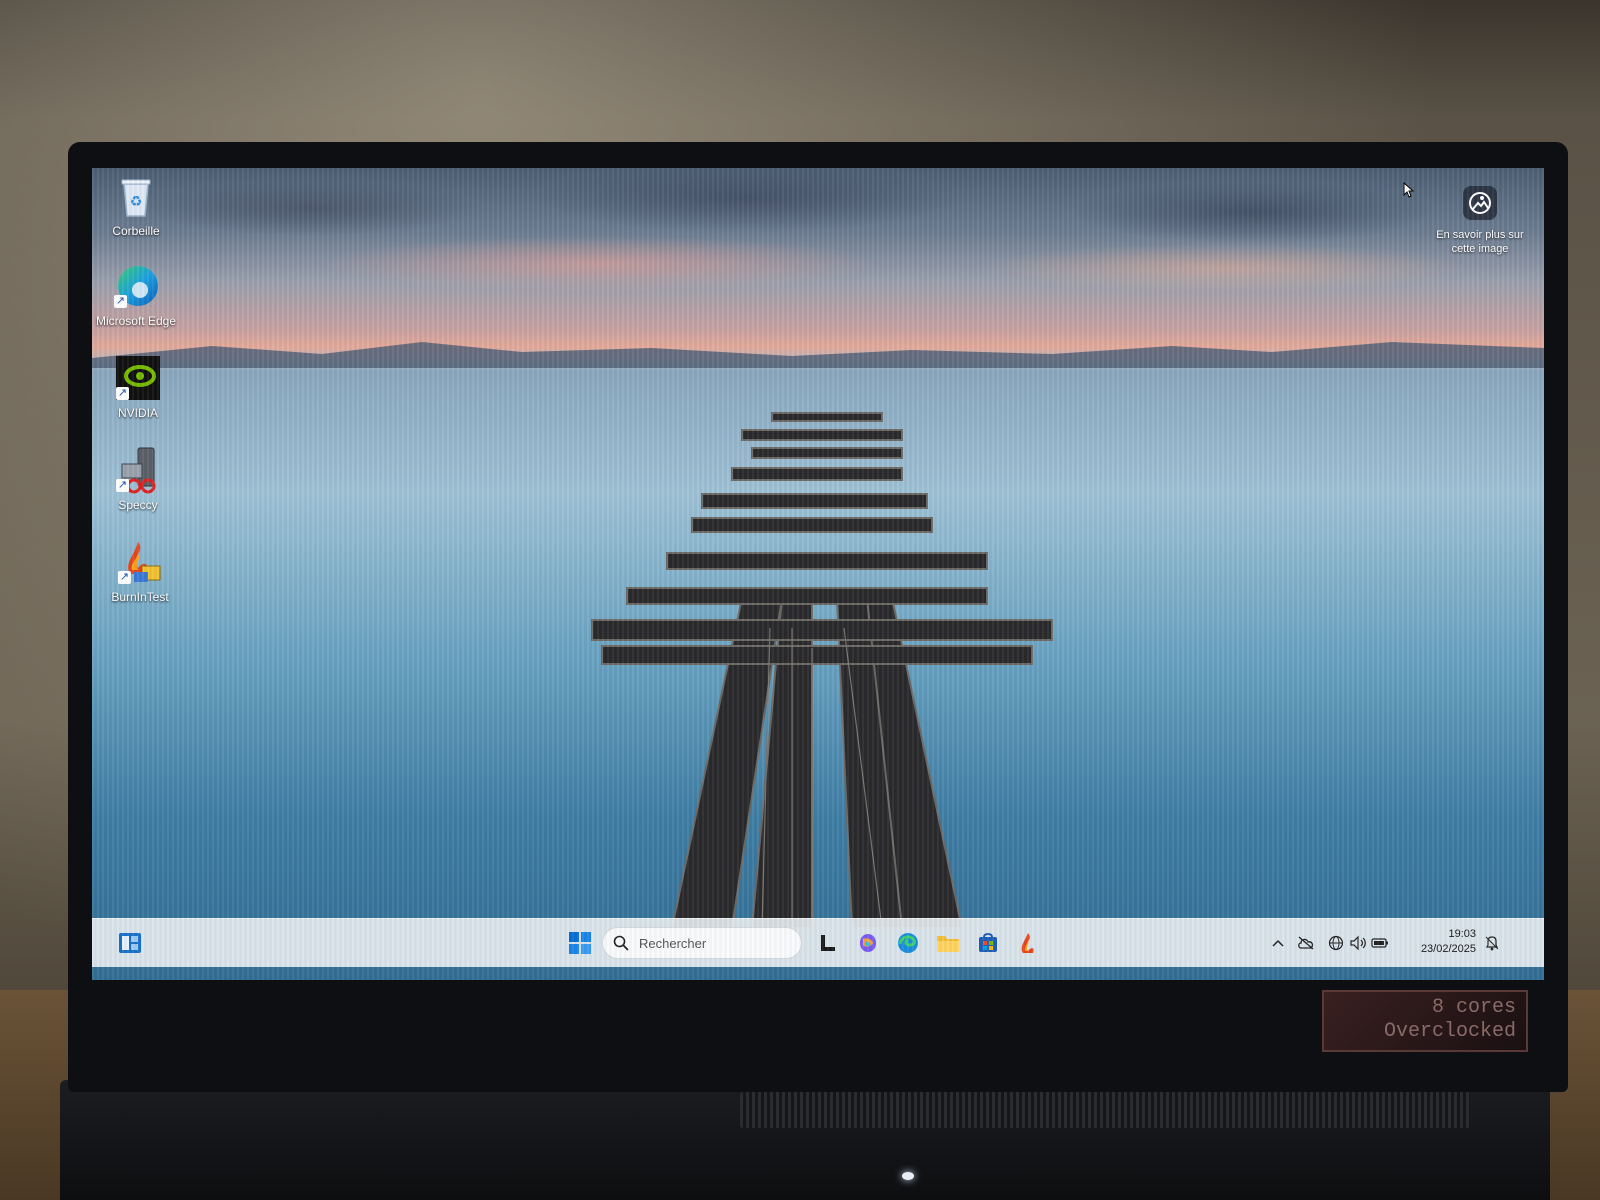  I want to click on desktop-icon-burnintest: ↗ BurnInTest, so click(141, 571).